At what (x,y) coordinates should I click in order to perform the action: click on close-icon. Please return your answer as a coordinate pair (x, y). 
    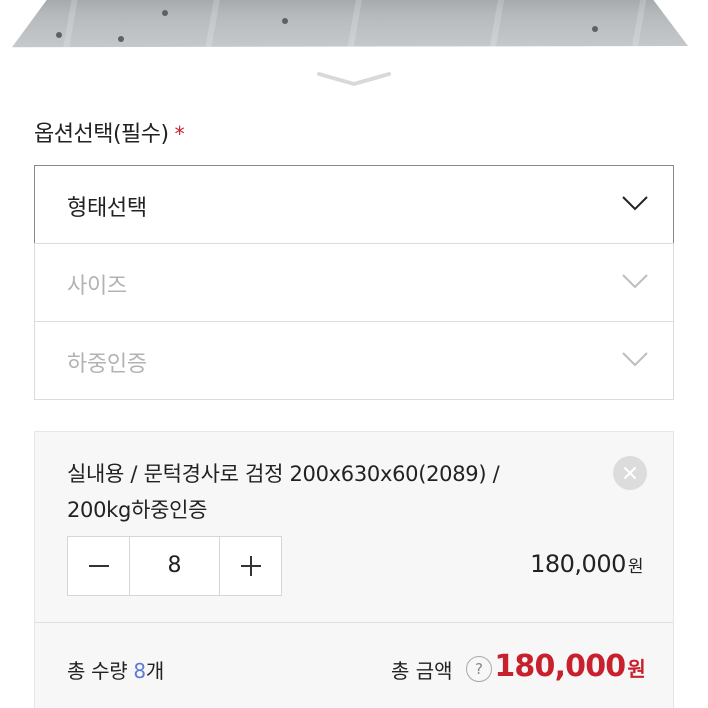
    Looking at the image, I should click on (630, 473).